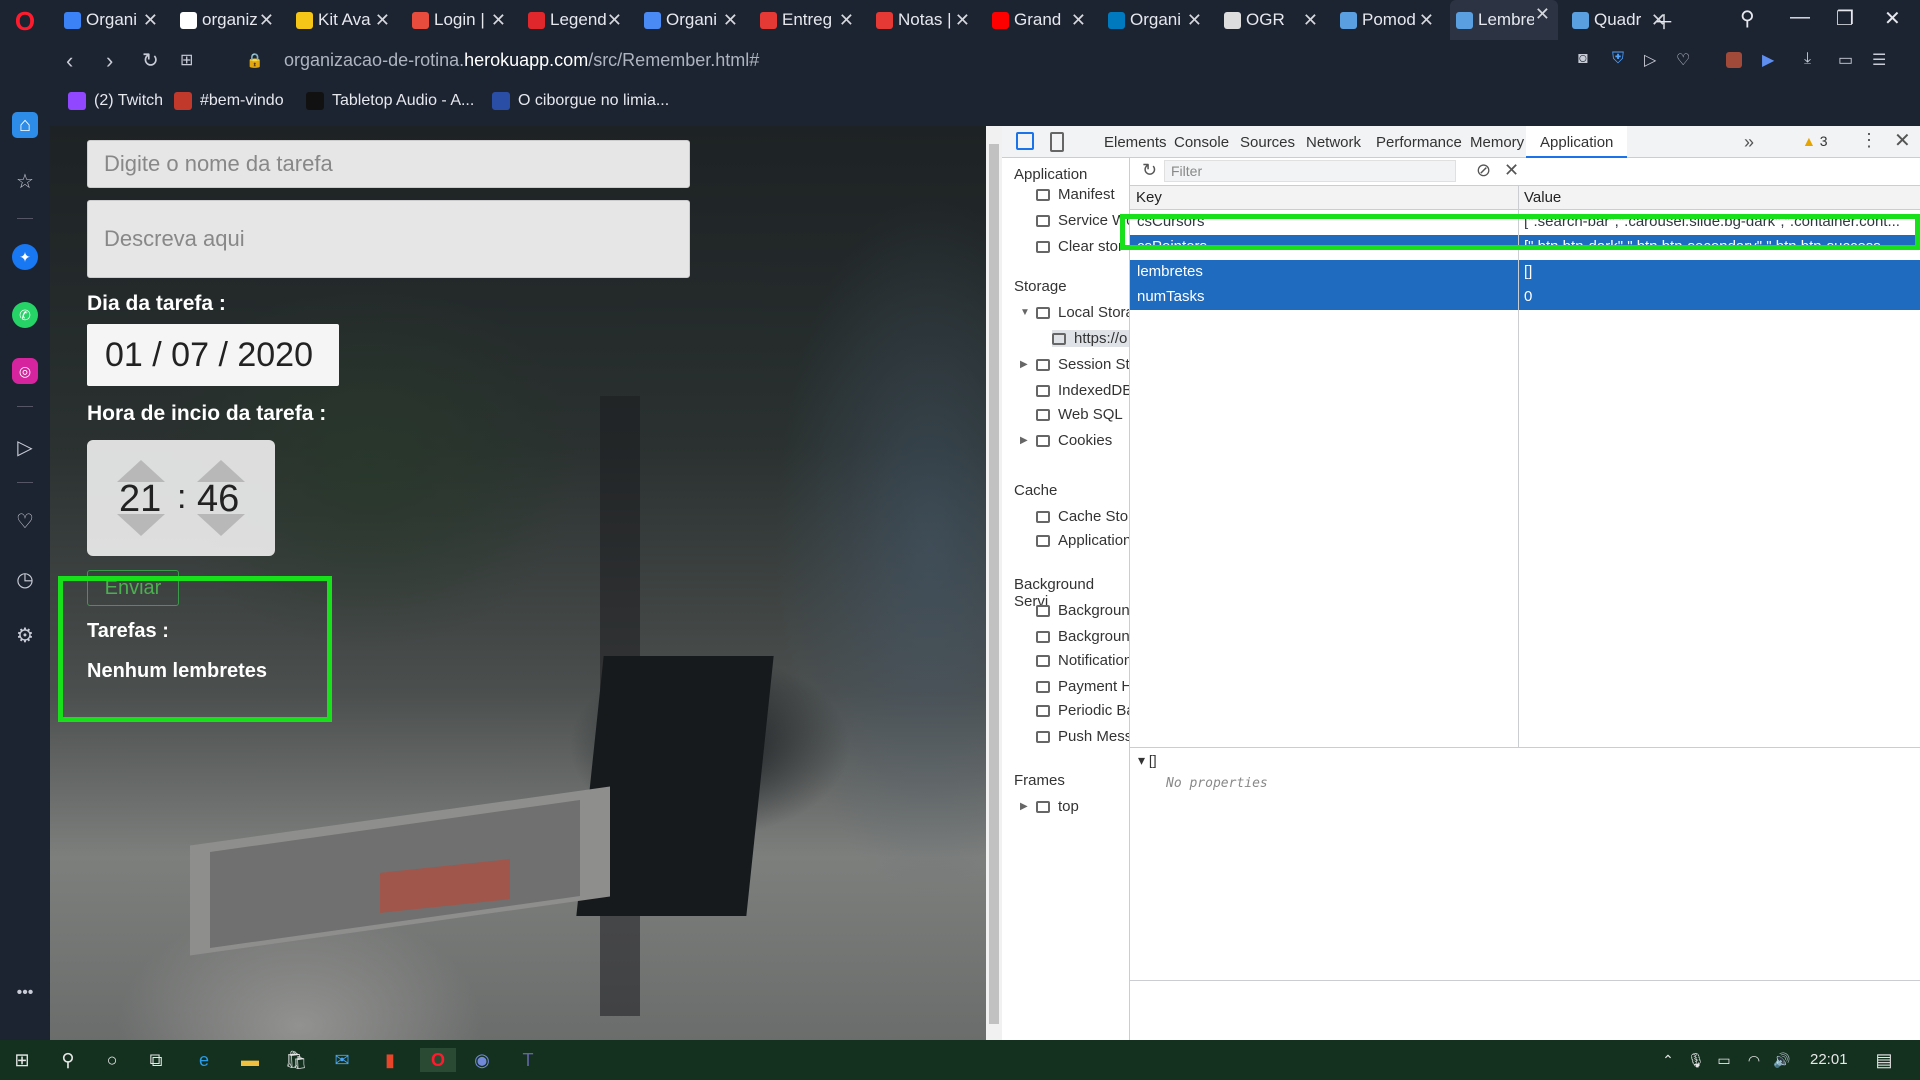 The image size is (1920, 1080). I want to click on extension-icon, so click(1734, 60).